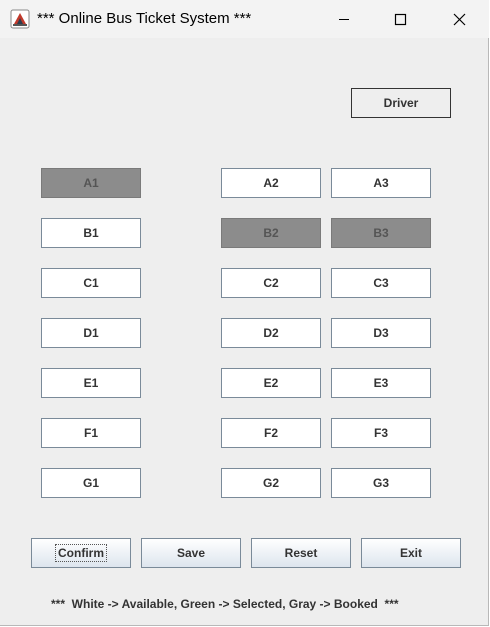 The width and height of the screenshot is (490, 627). I want to click on maximize-icon, so click(400, 19).